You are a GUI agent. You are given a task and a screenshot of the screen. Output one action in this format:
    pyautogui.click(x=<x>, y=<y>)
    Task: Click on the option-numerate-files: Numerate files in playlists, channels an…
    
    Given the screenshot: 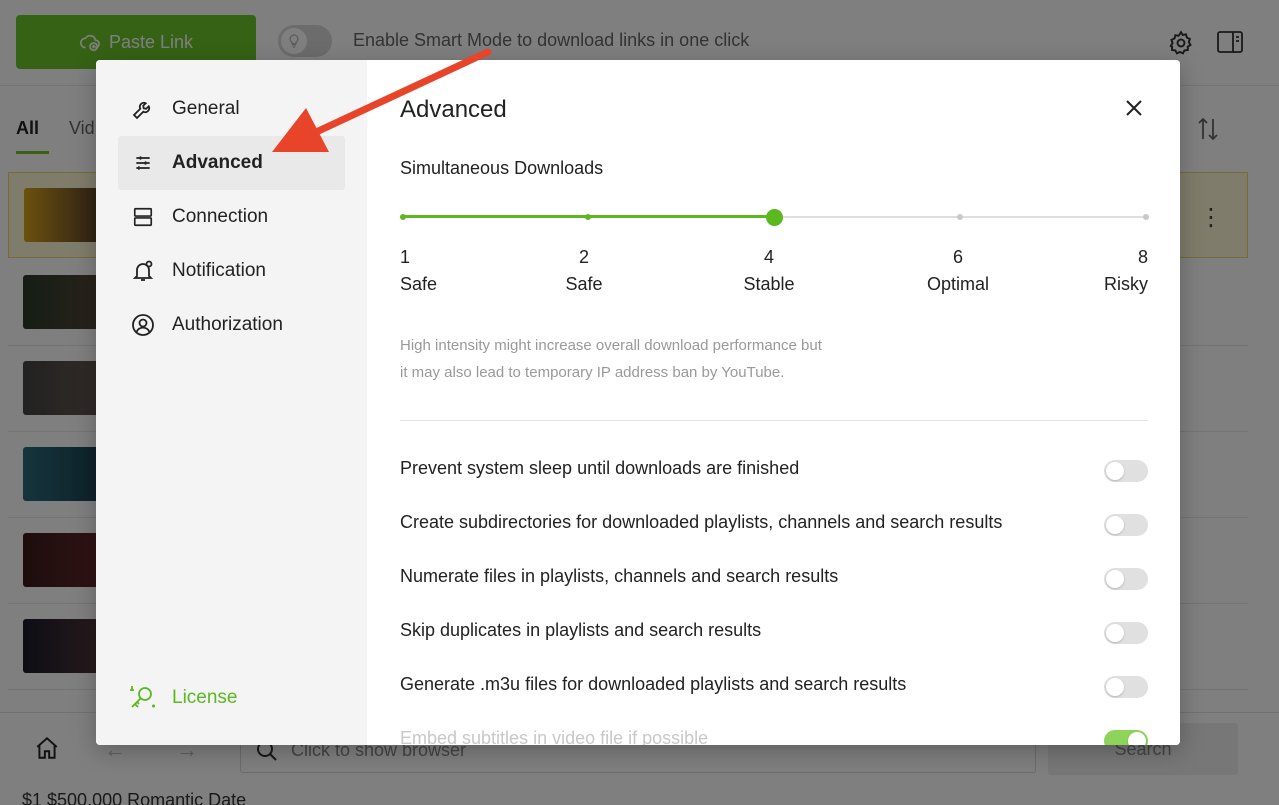 What is the action you would take?
    pyautogui.click(x=774, y=578)
    